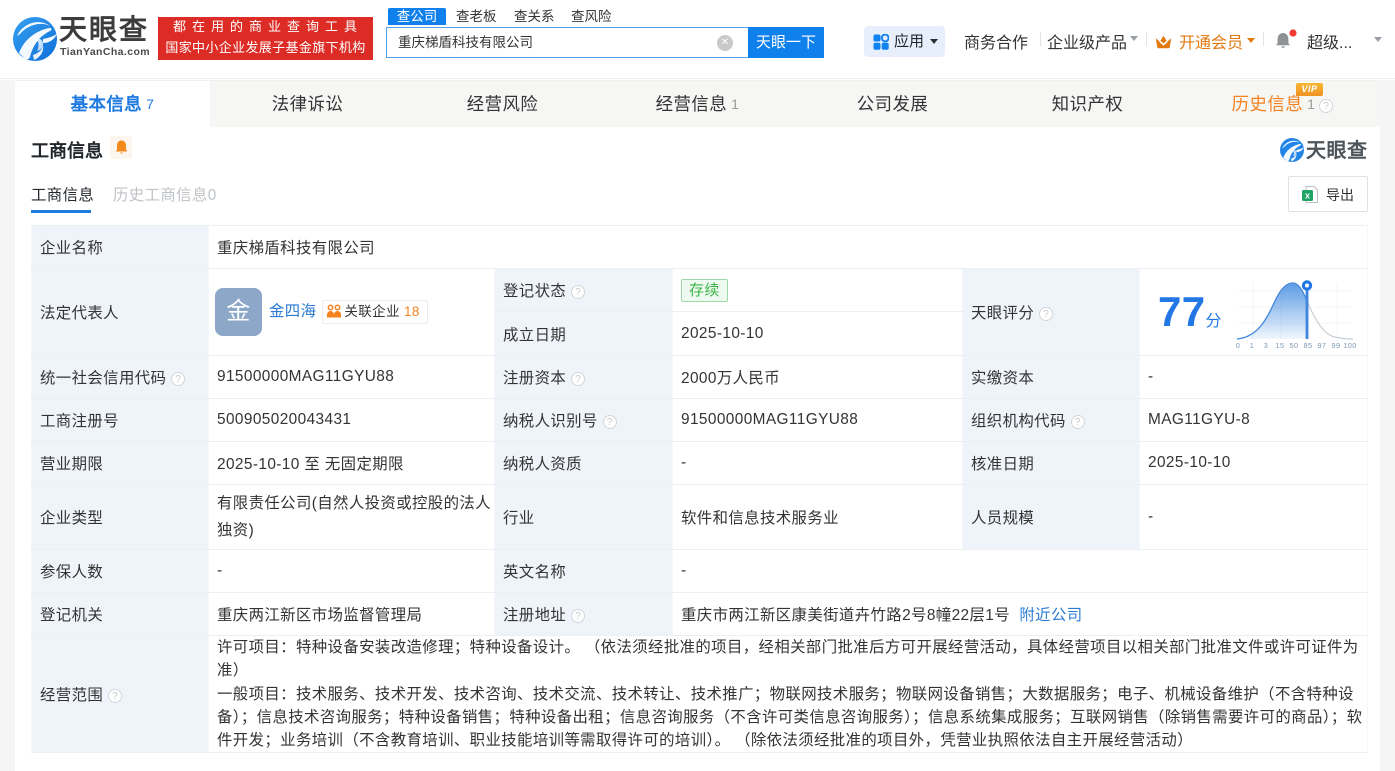 This screenshot has height=771, width=1395. What do you see at coordinates (1307, 196) in the screenshot?
I see `svg-text: x` at bounding box center [1307, 196].